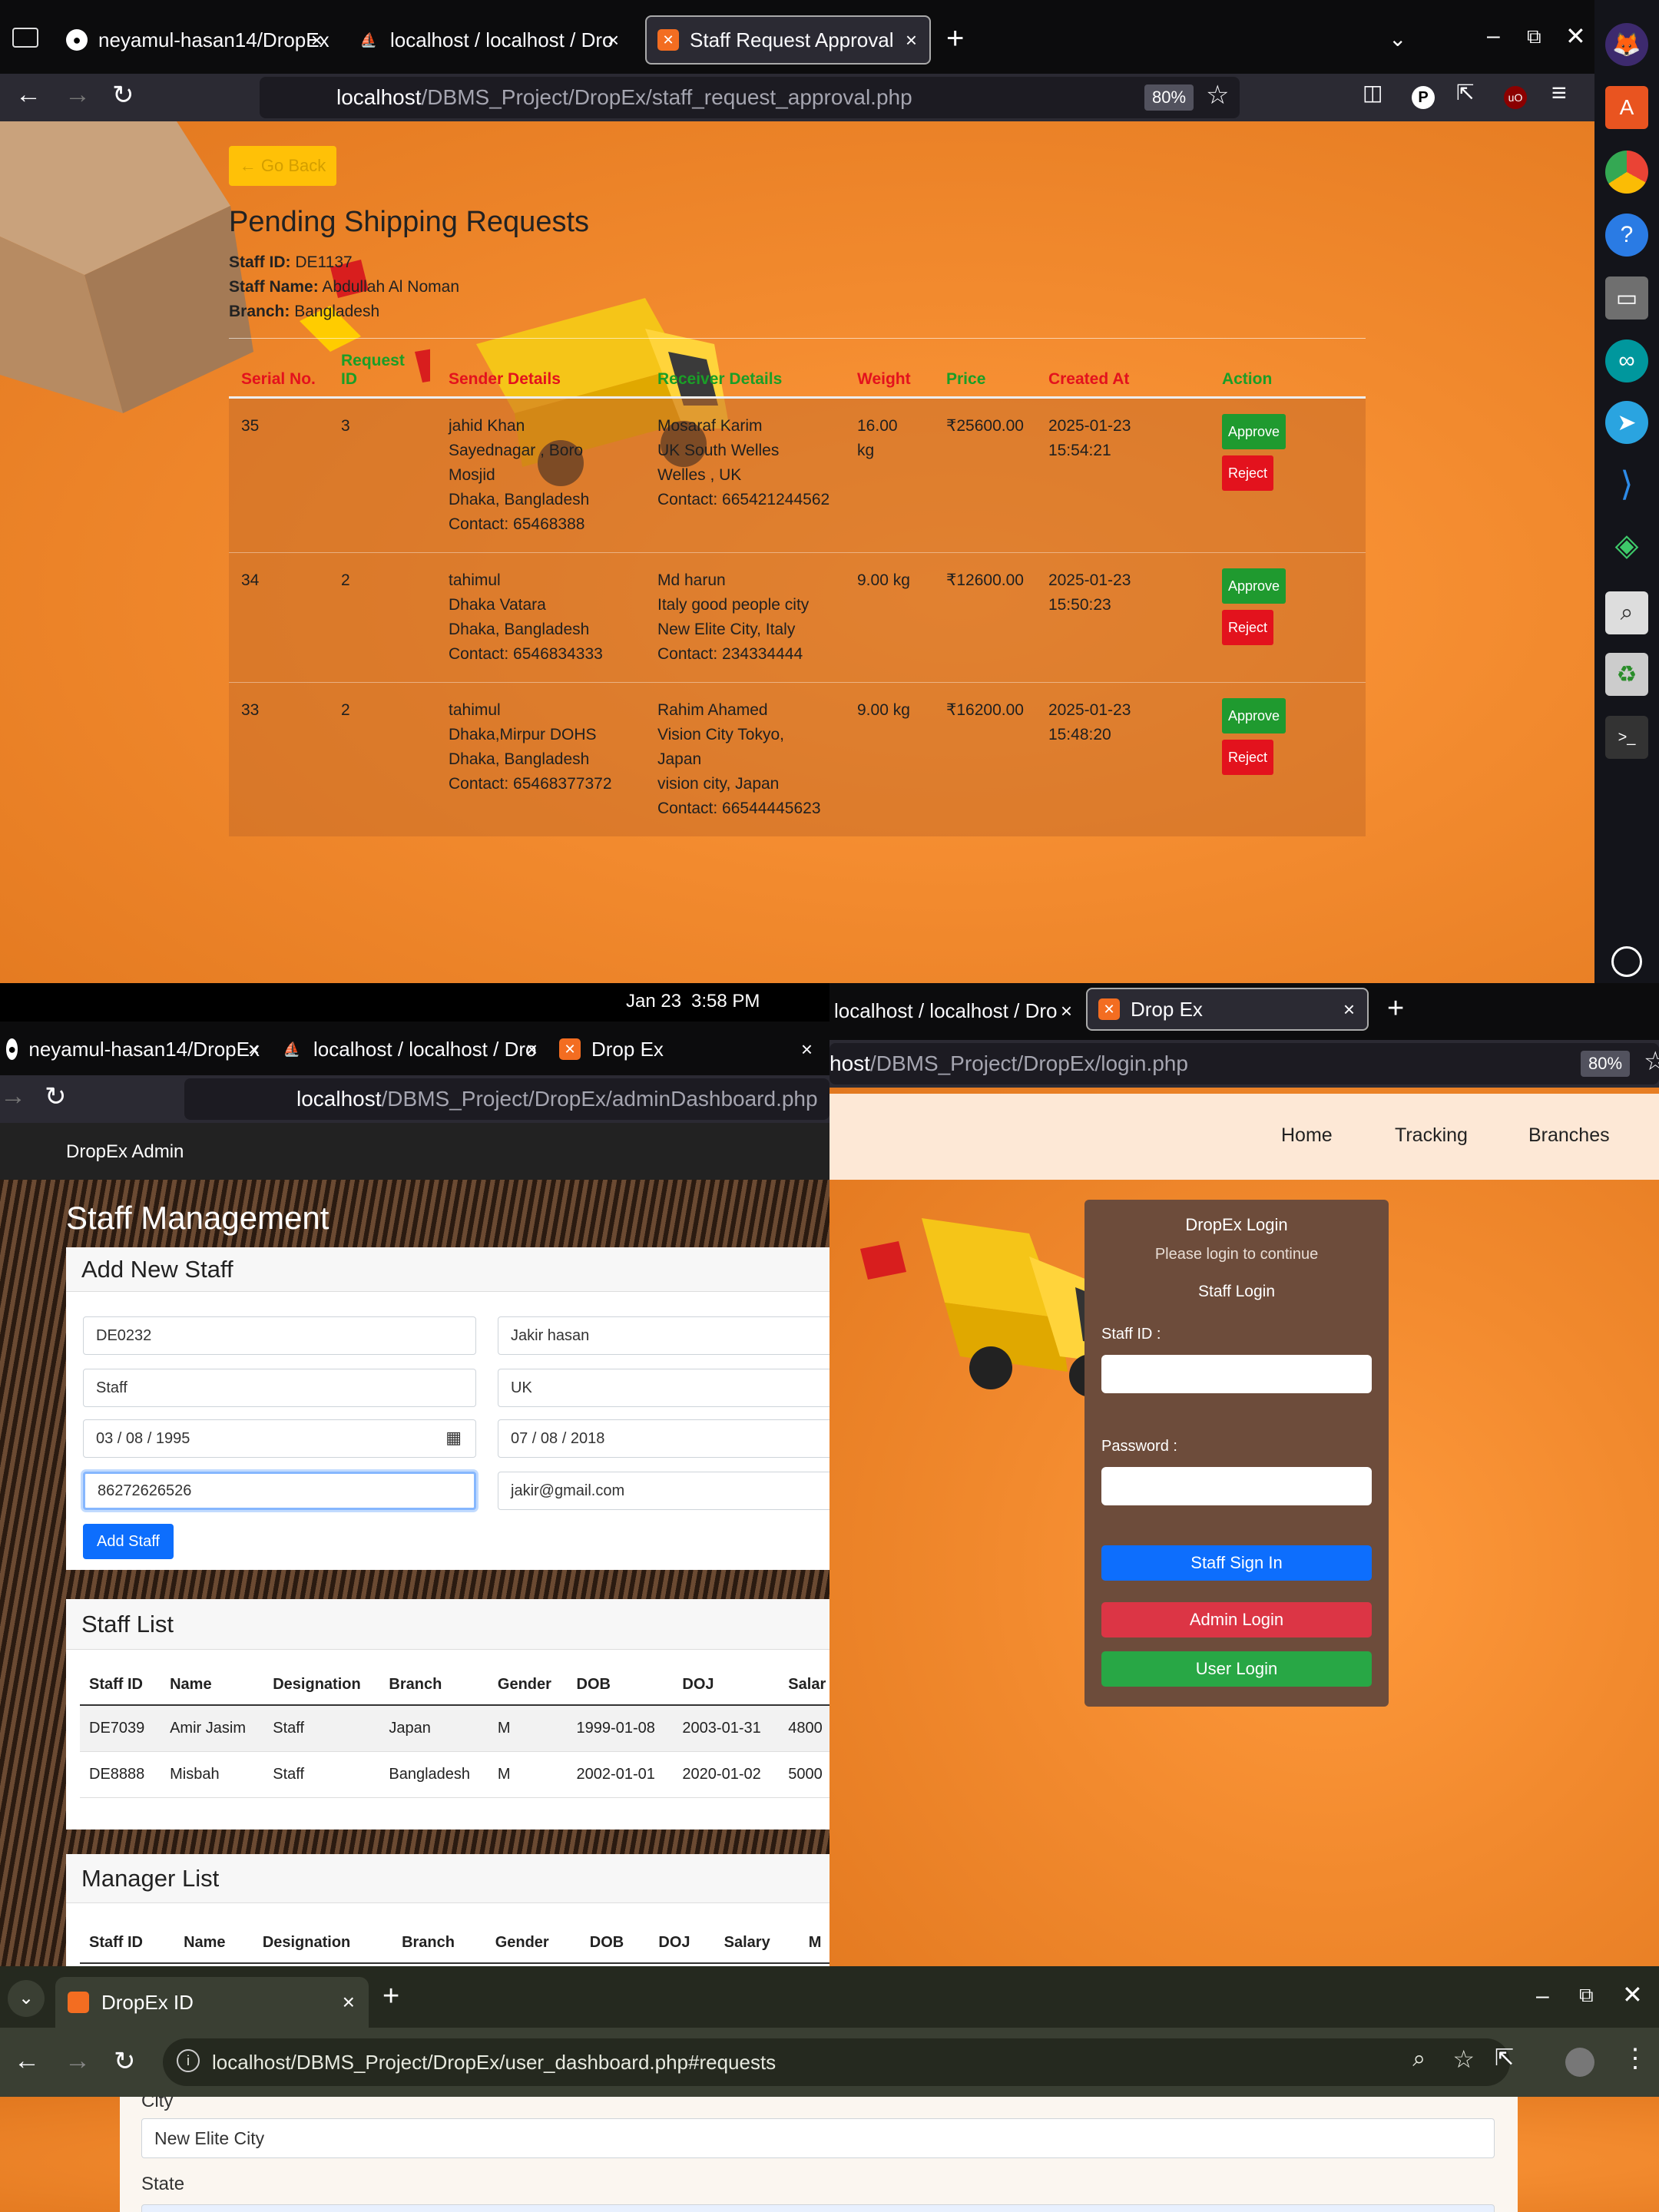  What do you see at coordinates (1307, 1135) in the screenshot?
I see `nav-home: Home` at bounding box center [1307, 1135].